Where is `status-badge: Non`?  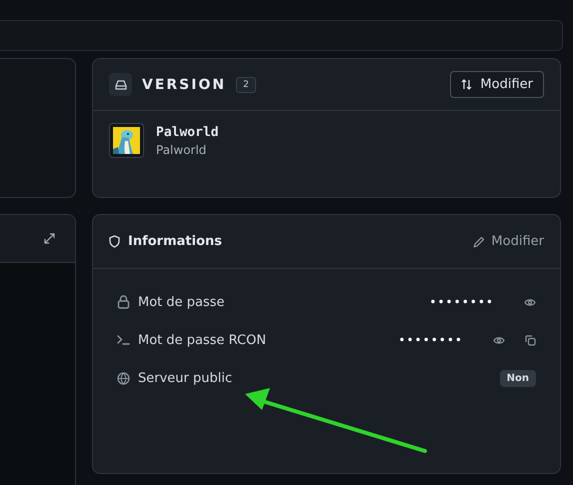
status-badge: Non is located at coordinates (518, 378).